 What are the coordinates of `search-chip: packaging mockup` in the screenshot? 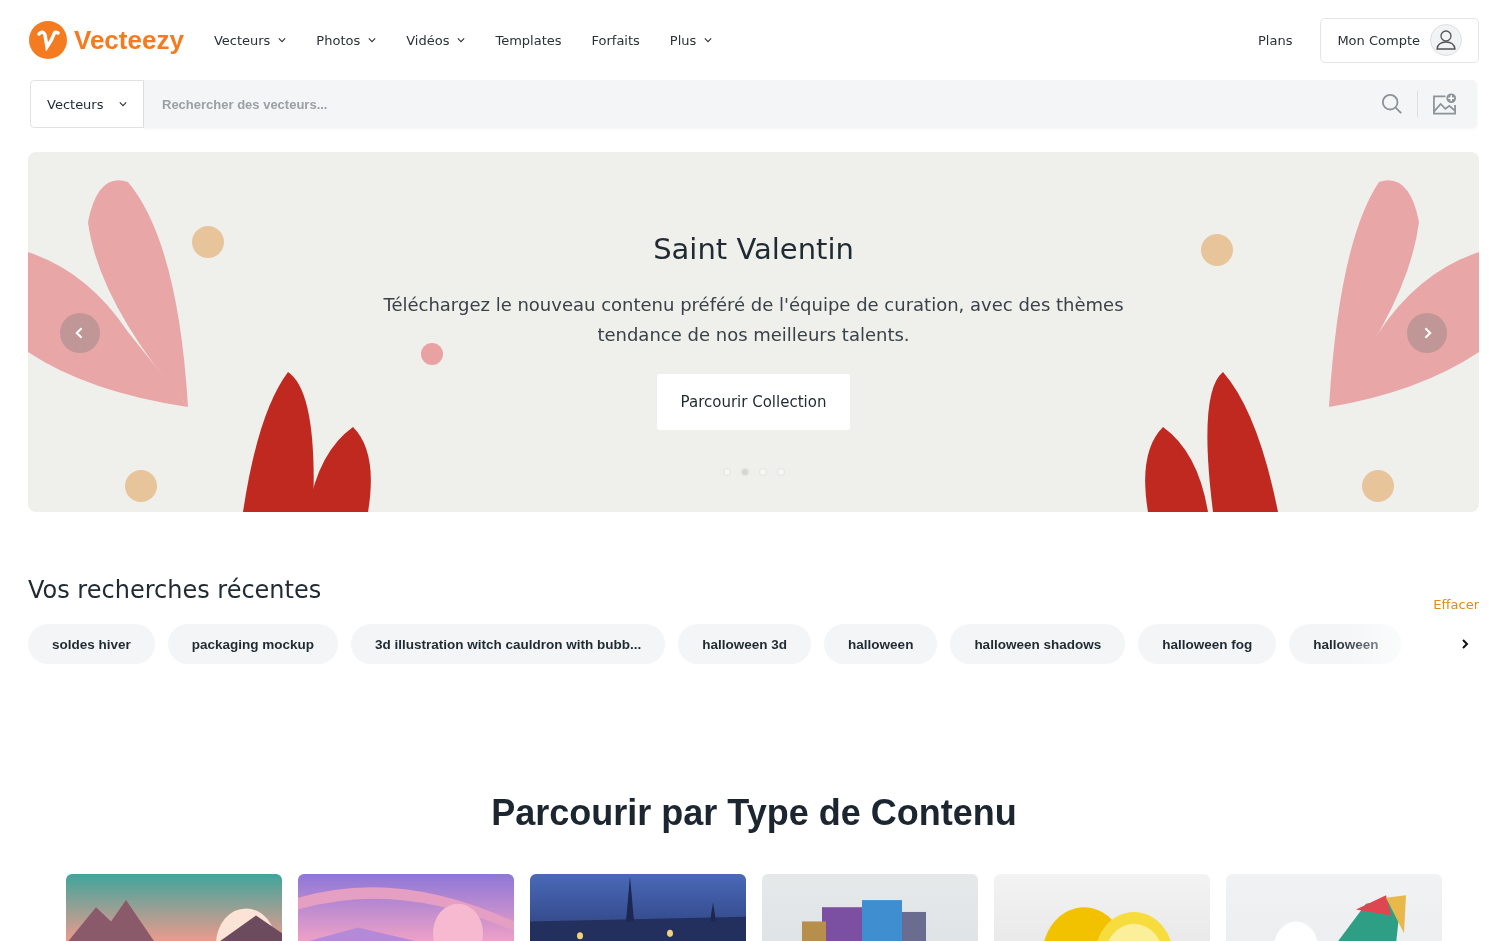 It's located at (253, 644).